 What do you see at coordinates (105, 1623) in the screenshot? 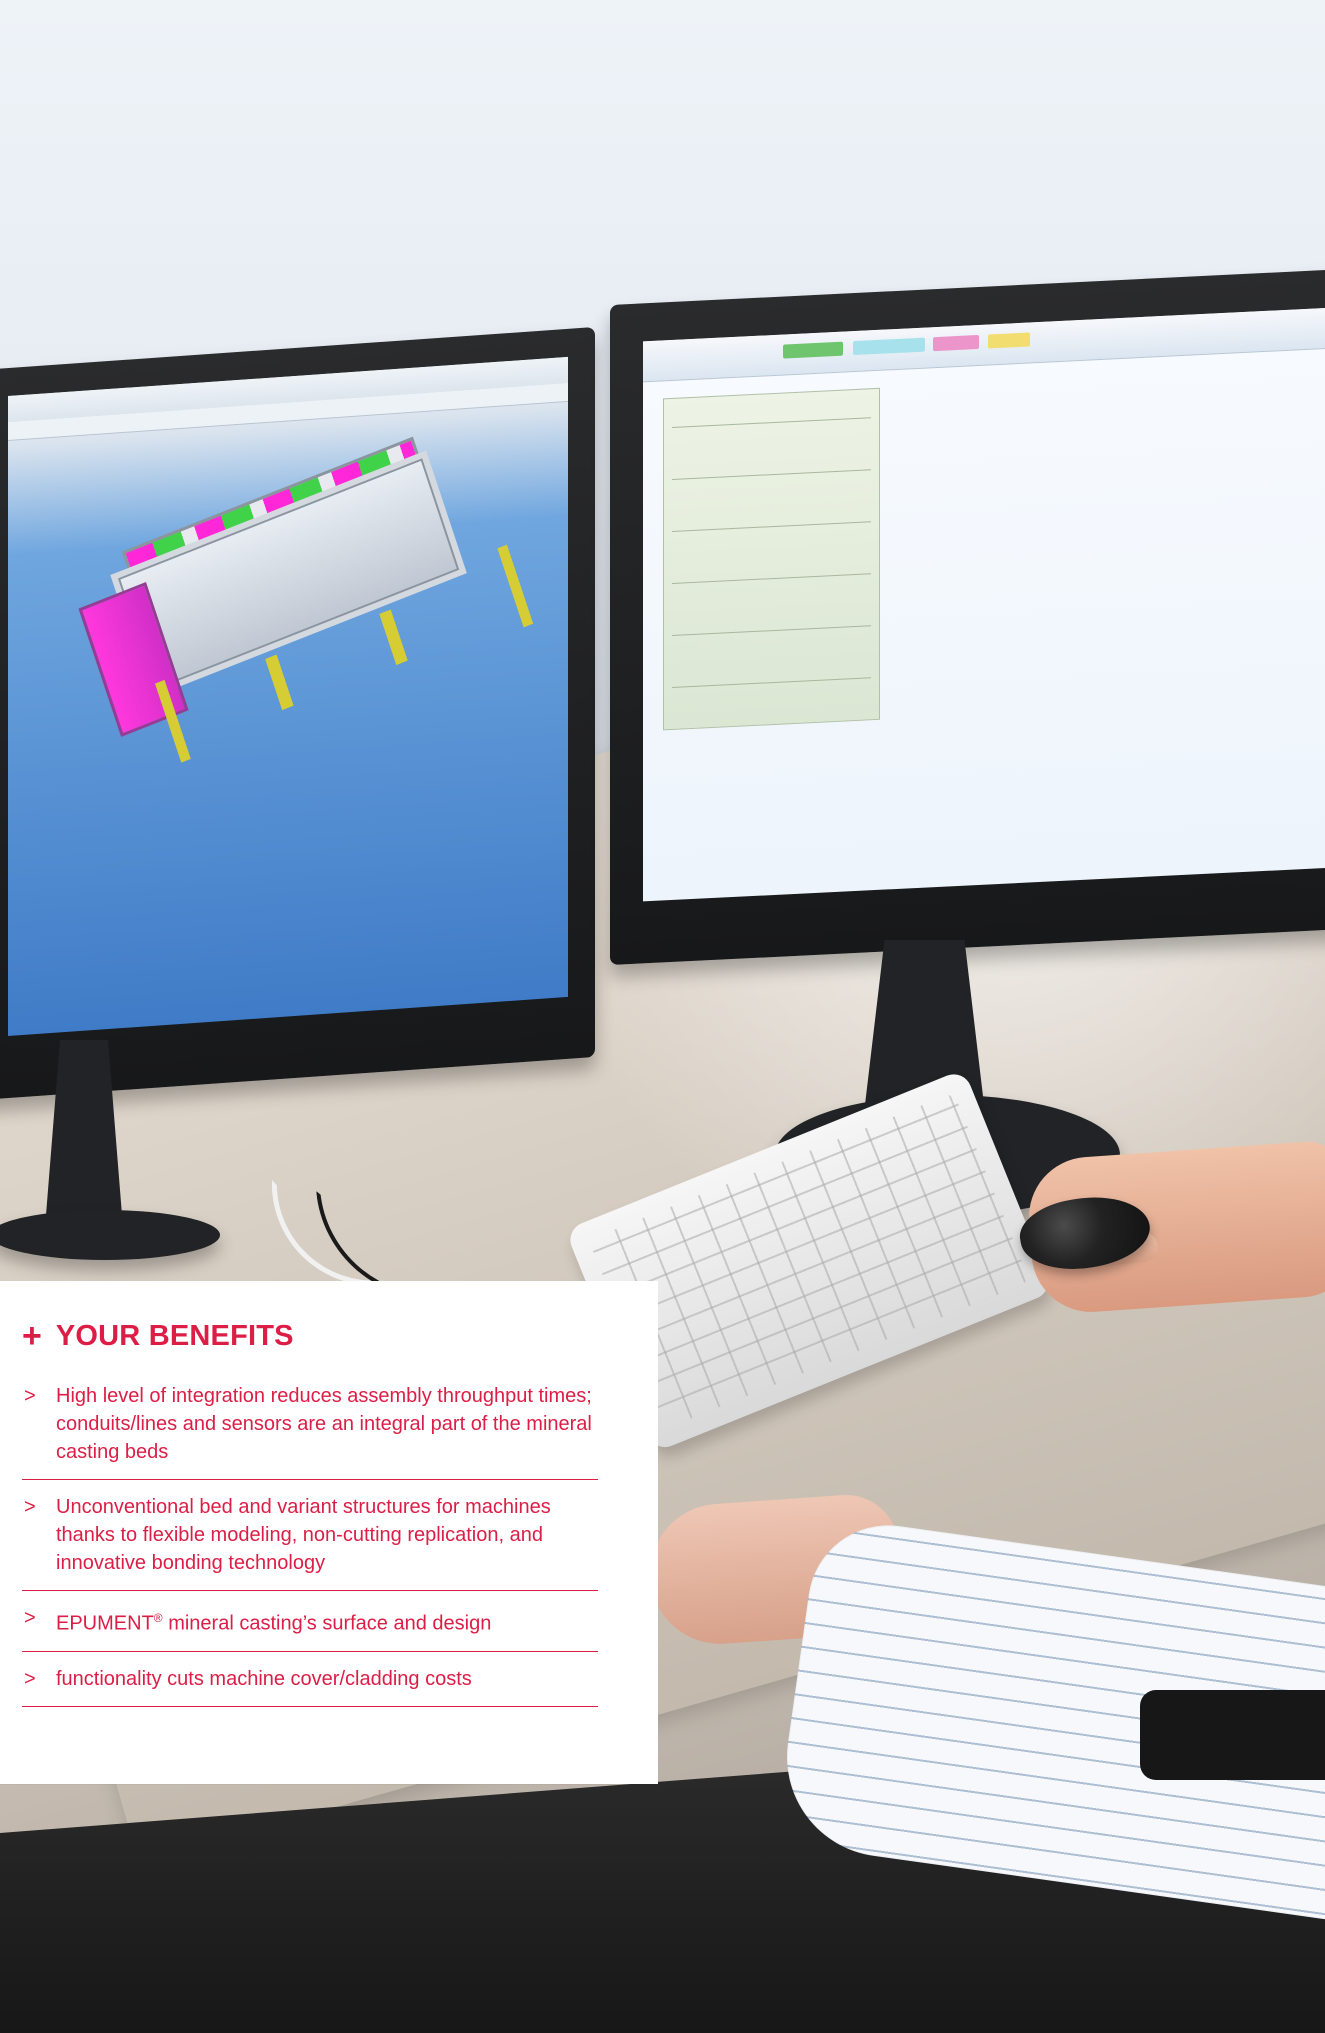
I see `benefit-text-prefix: EPUMENT` at bounding box center [105, 1623].